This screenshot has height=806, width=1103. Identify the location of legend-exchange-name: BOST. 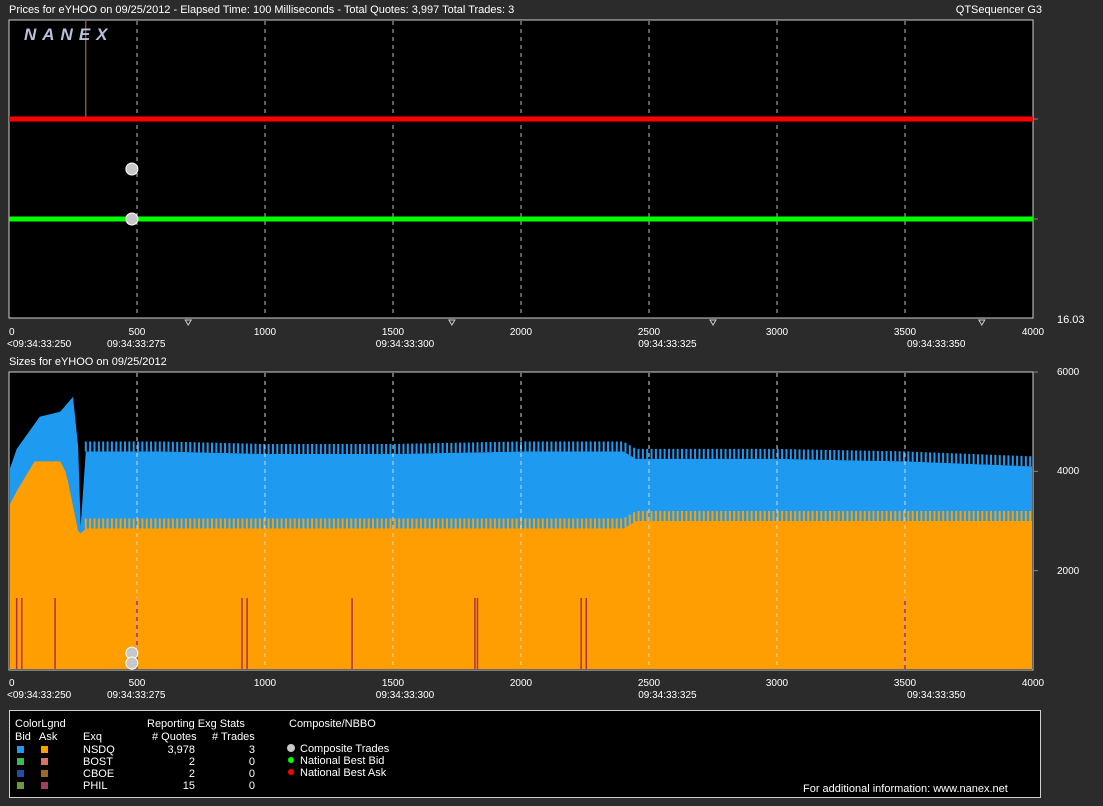
(98, 762).